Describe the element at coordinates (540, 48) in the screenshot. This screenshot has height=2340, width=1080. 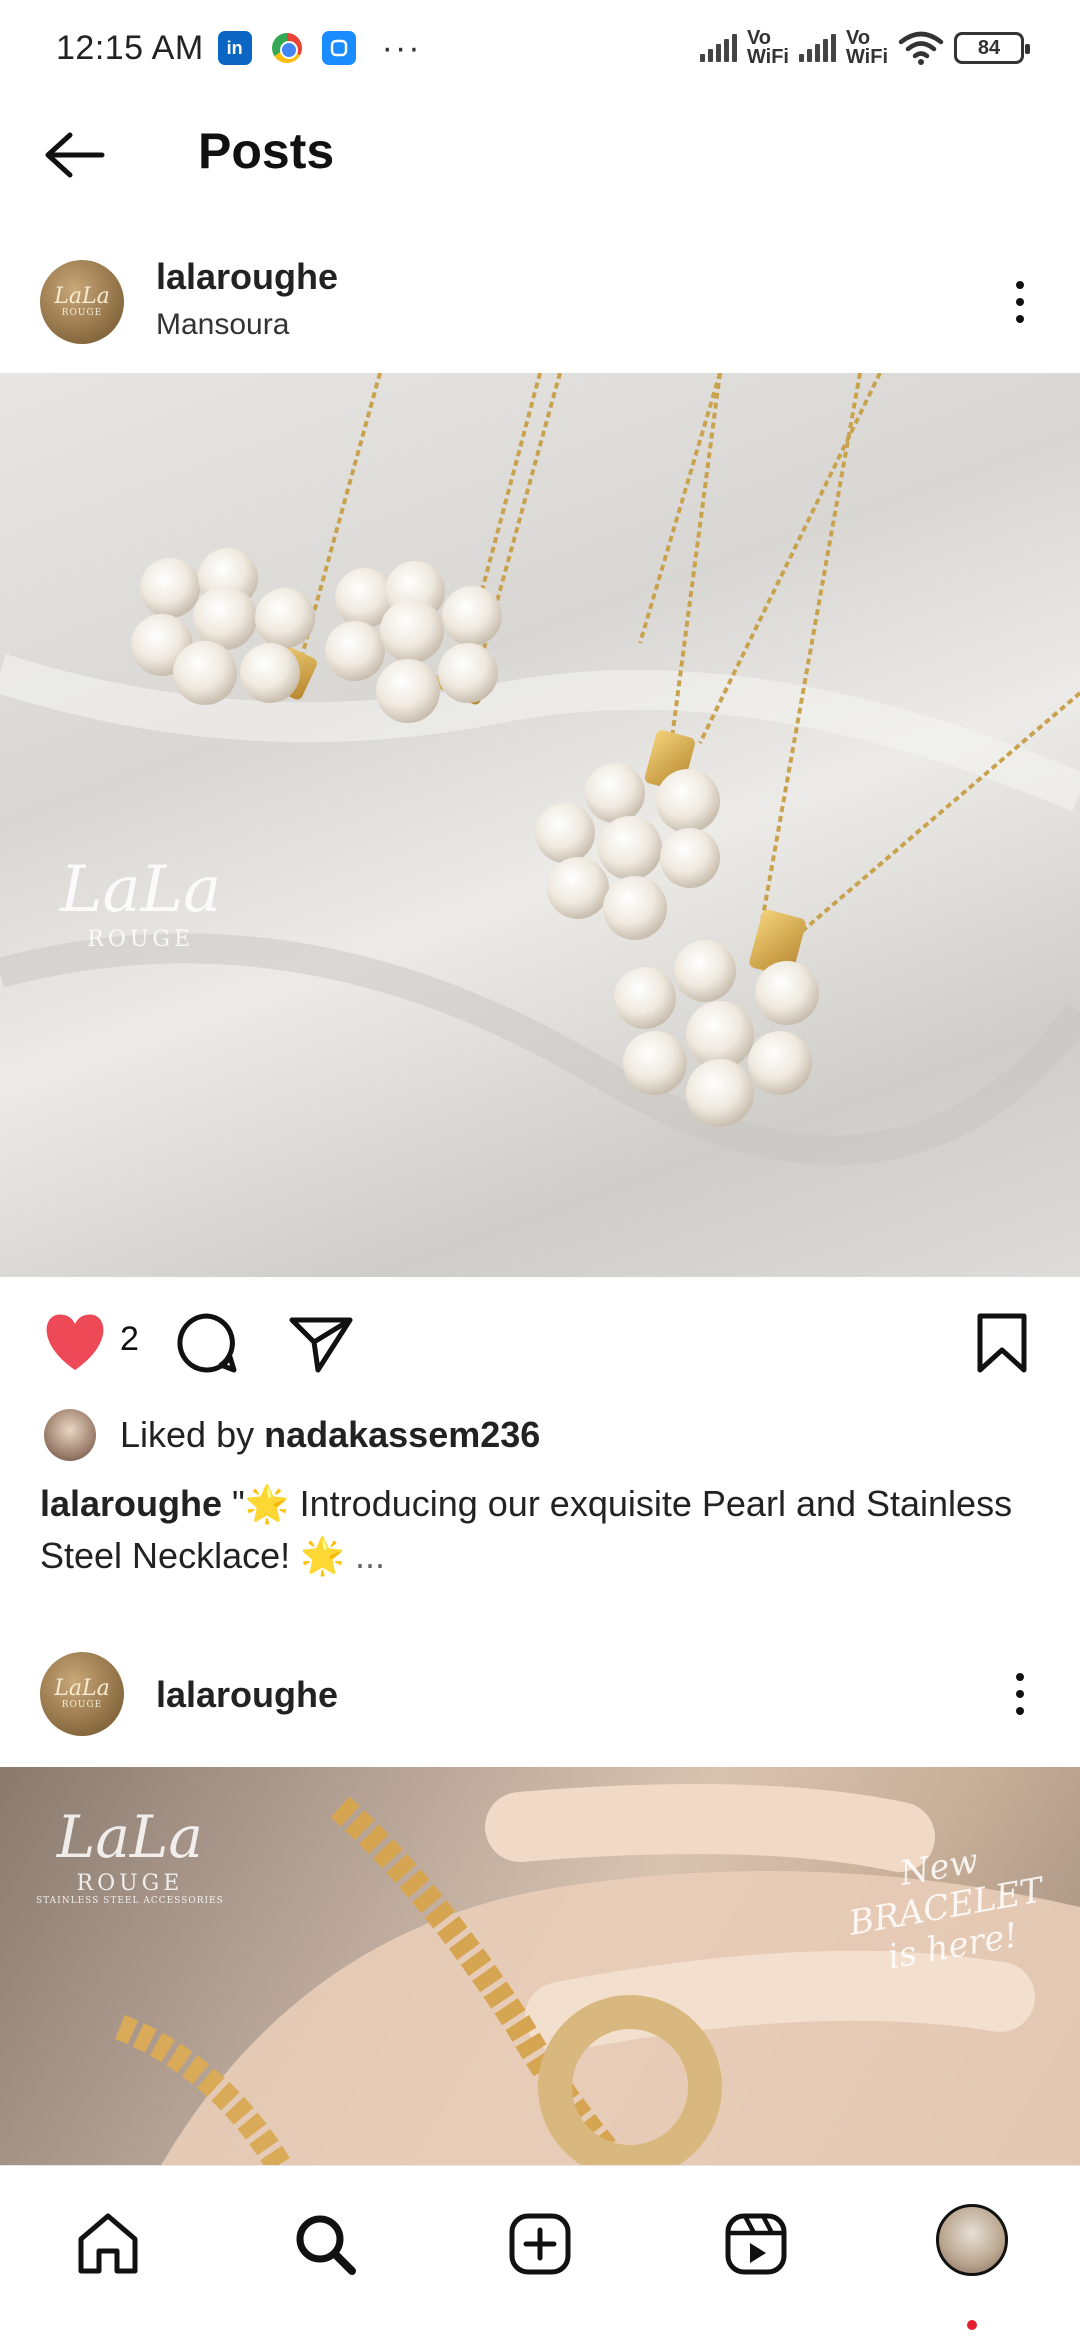
I see `status-bar: 12:15 AM in ··· Vo WiFi Vo WiFi 84` at that location.